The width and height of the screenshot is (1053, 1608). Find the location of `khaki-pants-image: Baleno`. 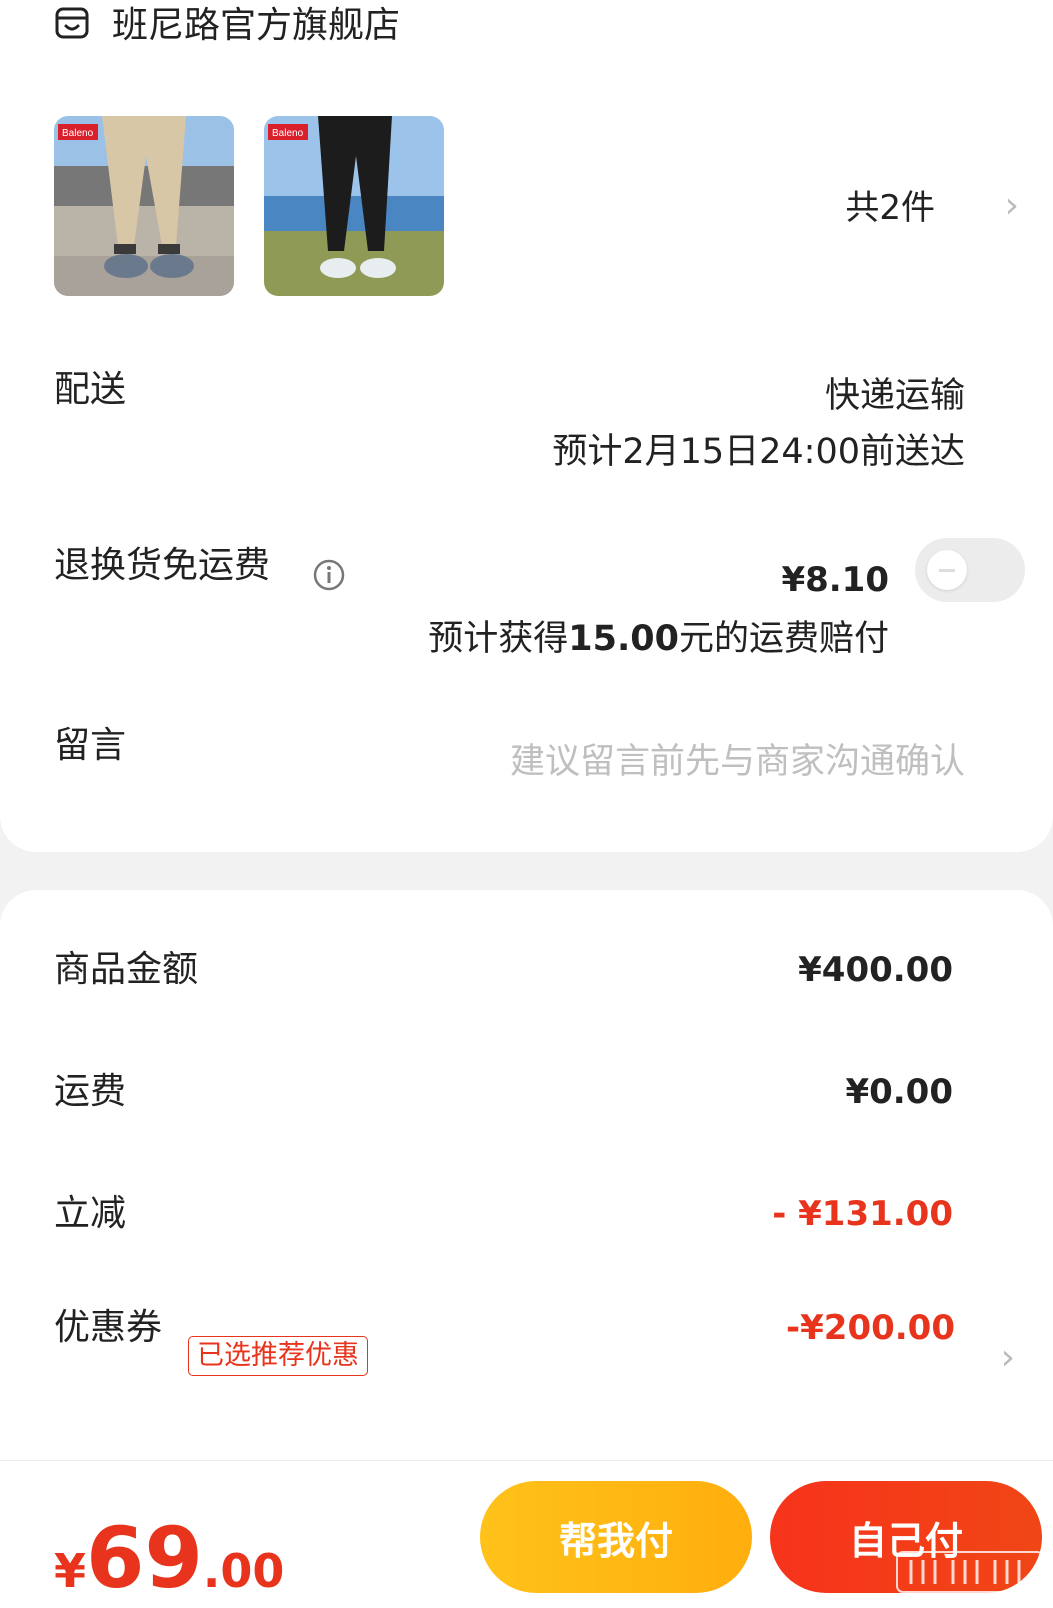

khaki-pants-image: Baleno is located at coordinates (144, 206).